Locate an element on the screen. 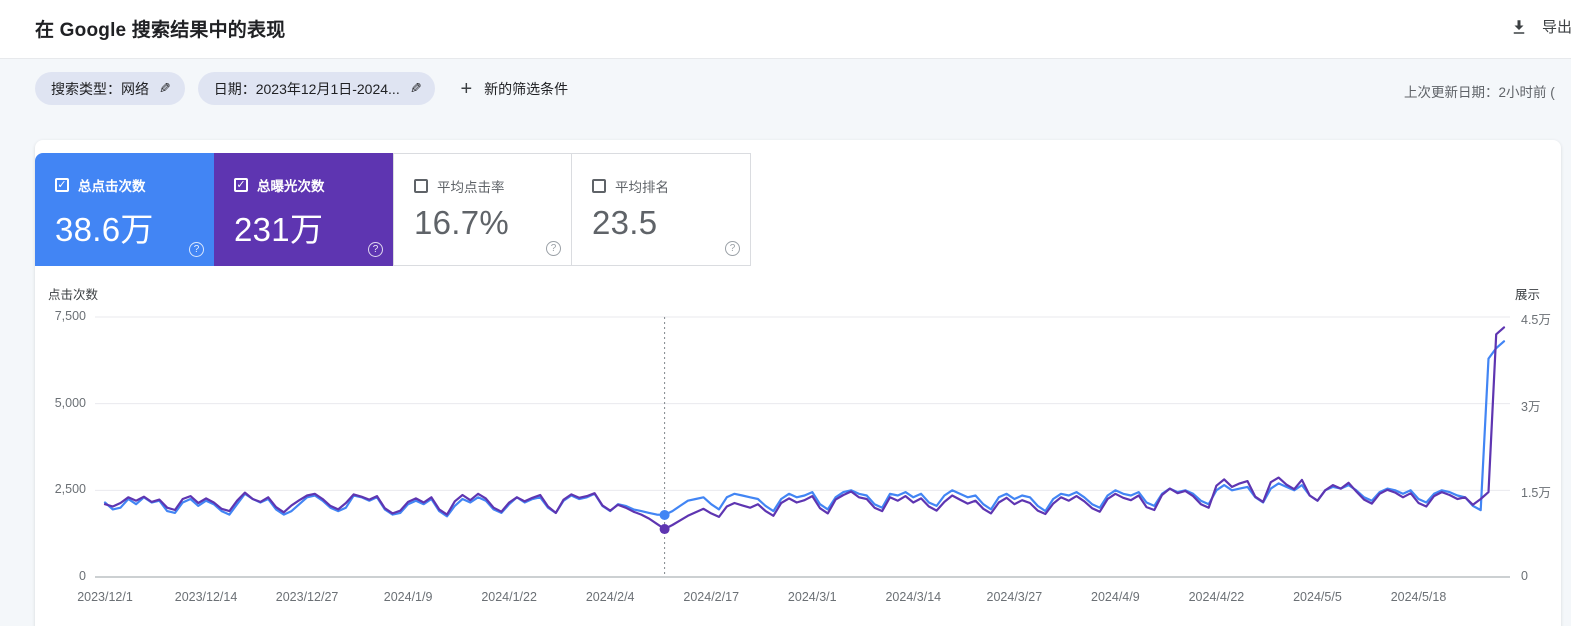 The image size is (1571, 626). x-axis-tick: 2024/5/5 is located at coordinates (1317, 597).